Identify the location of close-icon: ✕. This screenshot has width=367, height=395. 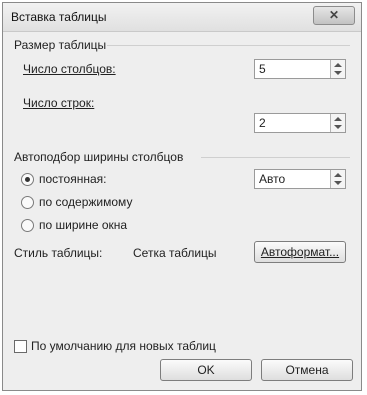
(334, 15).